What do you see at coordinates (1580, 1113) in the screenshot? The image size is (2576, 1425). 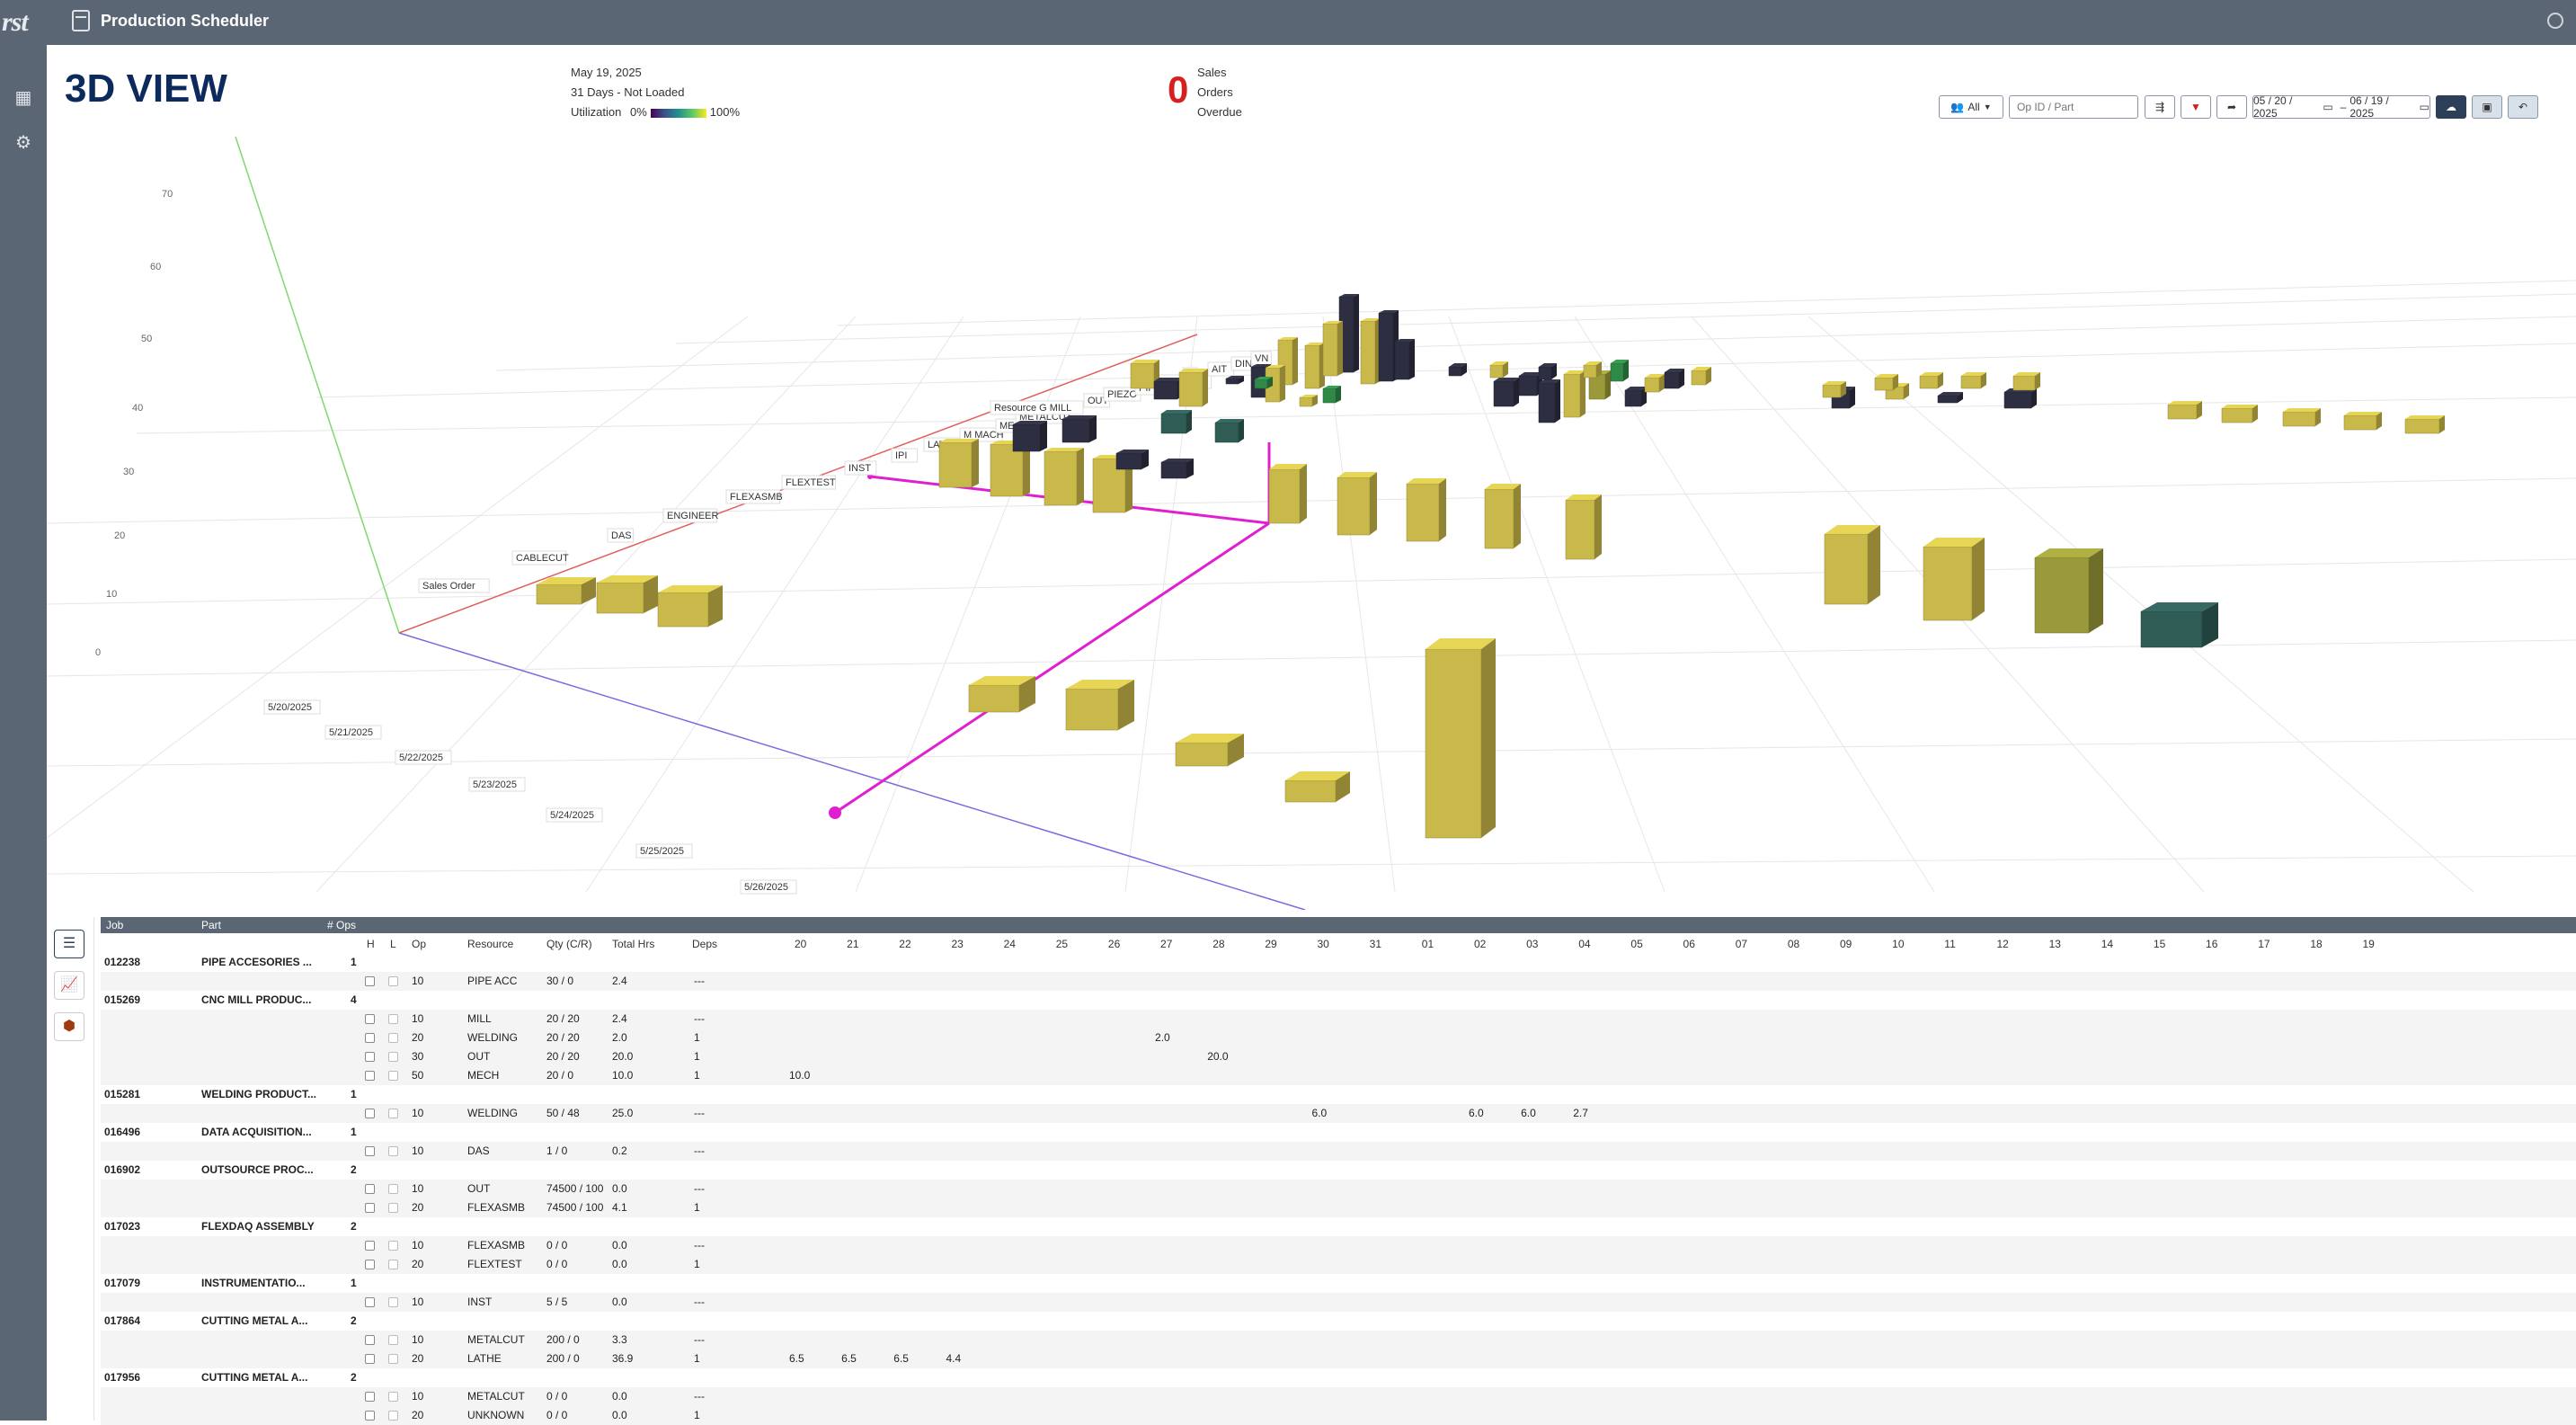 I see `day-hours-cell: 2.7` at bounding box center [1580, 1113].